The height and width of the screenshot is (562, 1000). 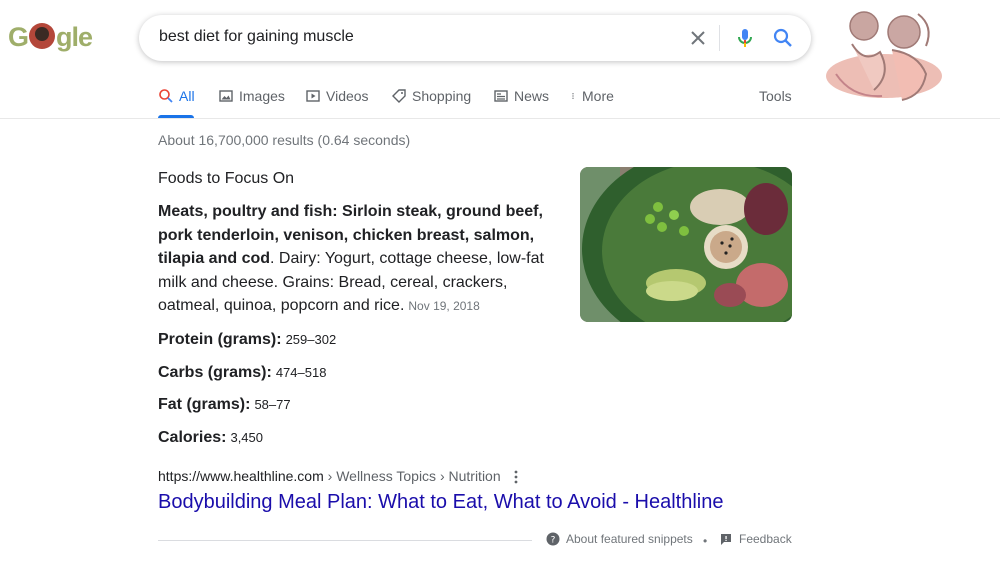 What do you see at coordinates (719, 38) in the screenshot?
I see `search-divider` at bounding box center [719, 38].